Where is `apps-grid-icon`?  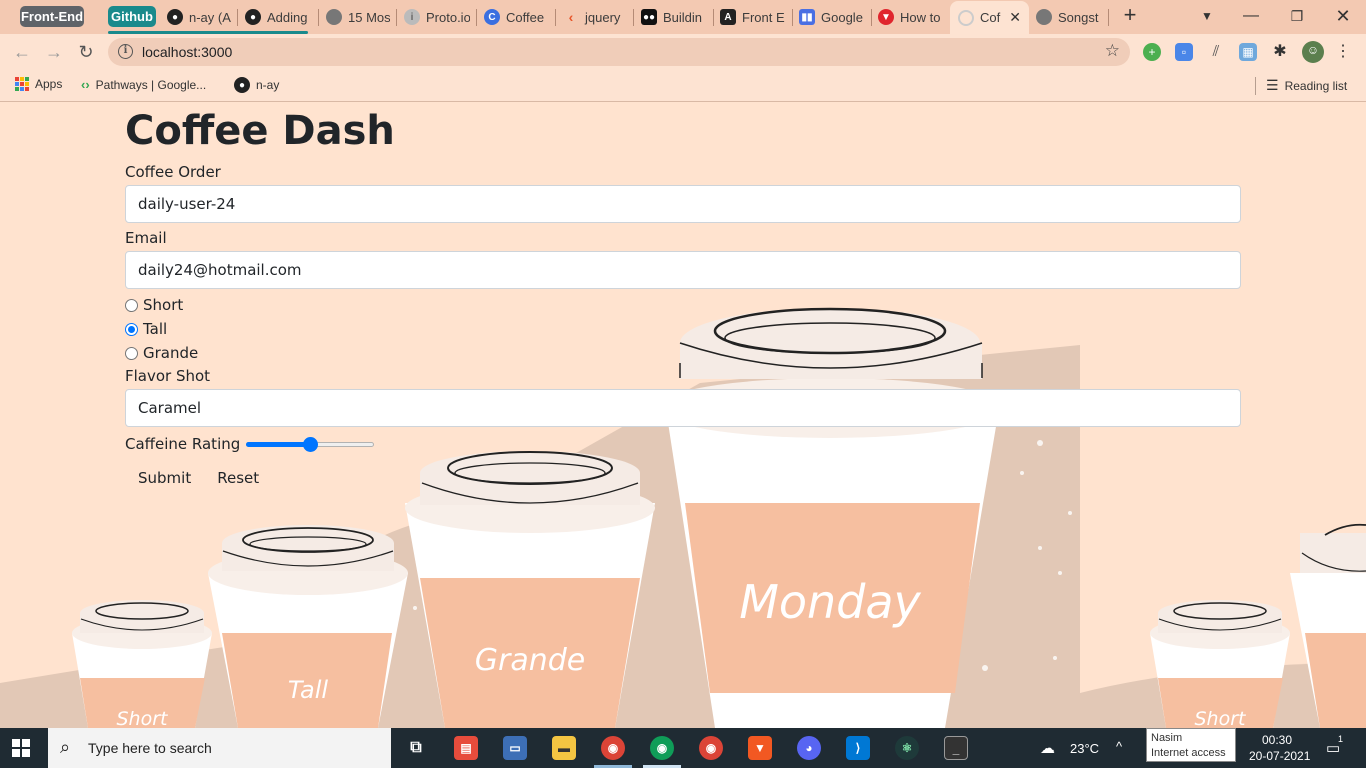
apps-grid-icon is located at coordinates (22, 84).